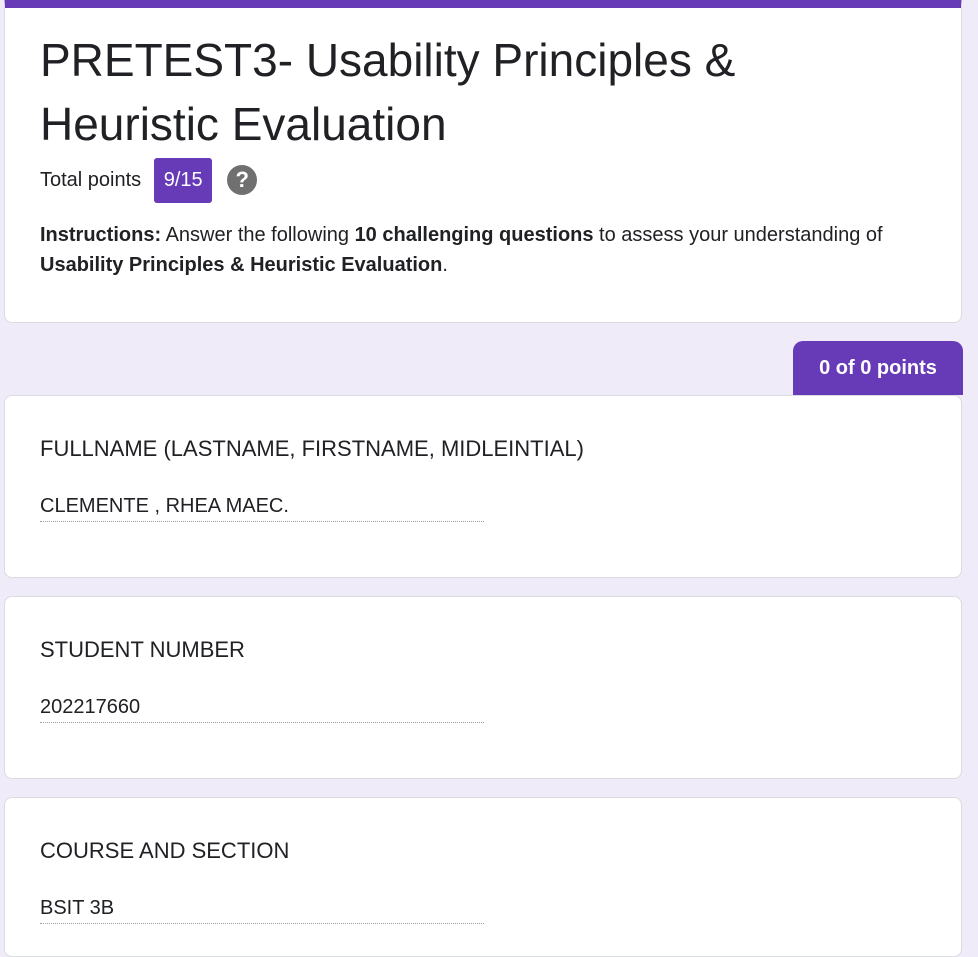 The image size is (978, 957). What do you see at coordinates (878, 368) in the screenshot?
I see `section-points-badge: 0 of 0 points` at bounding box center [878, 368].